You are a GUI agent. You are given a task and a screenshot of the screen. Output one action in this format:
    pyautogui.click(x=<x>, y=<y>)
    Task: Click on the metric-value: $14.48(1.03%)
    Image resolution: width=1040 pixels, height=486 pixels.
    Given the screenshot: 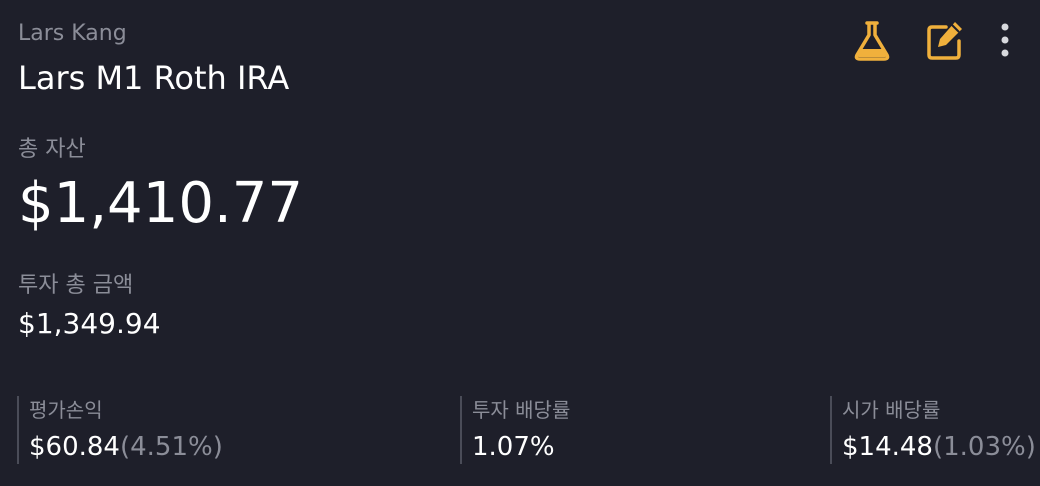 What is the action you would take?
    pyautogui.click(x=939, y=447)
    